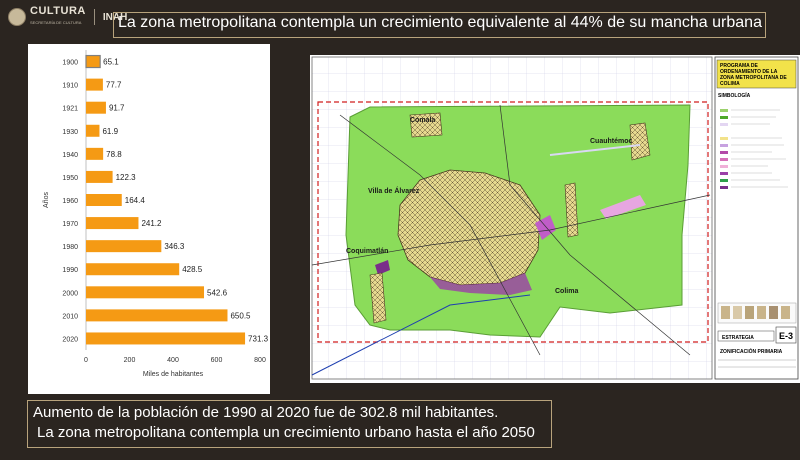 Image resolution: width=800 pixels, height=460 pixels. I want to click on urban-area, so click(469, 227).